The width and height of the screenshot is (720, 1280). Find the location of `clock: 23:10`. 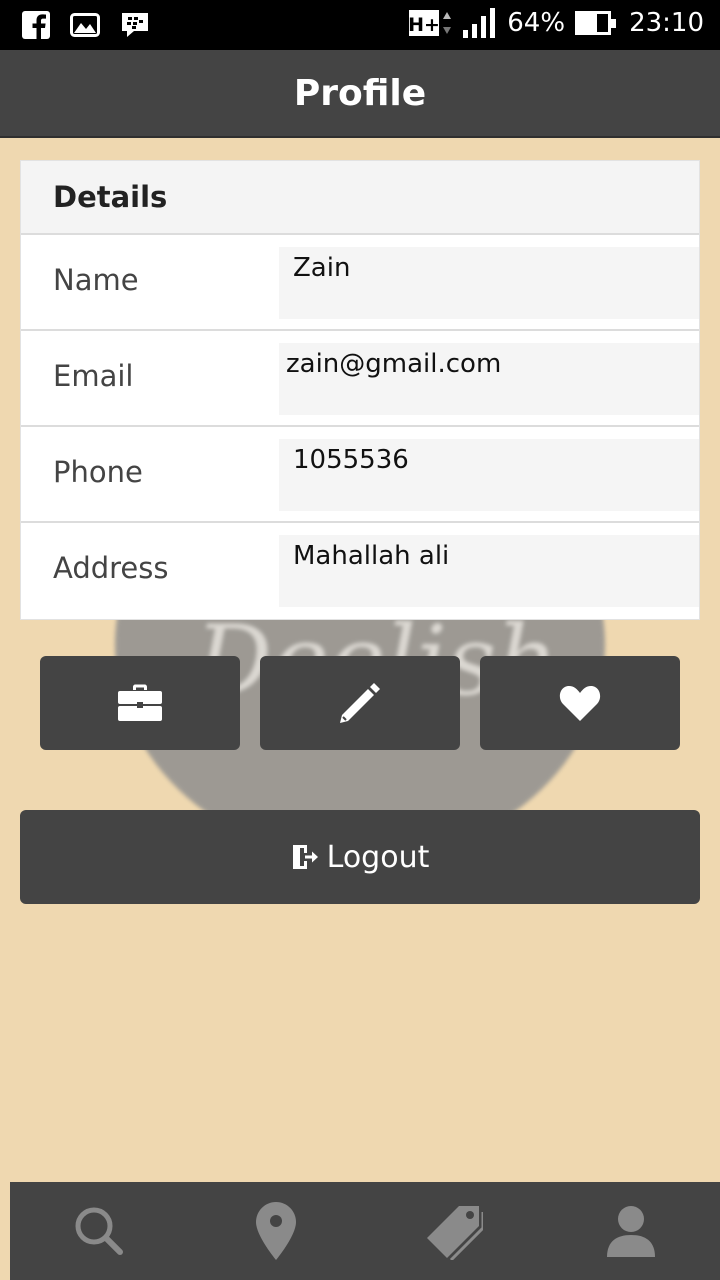

clock: 23:10 is located at coordinates (666, 23).